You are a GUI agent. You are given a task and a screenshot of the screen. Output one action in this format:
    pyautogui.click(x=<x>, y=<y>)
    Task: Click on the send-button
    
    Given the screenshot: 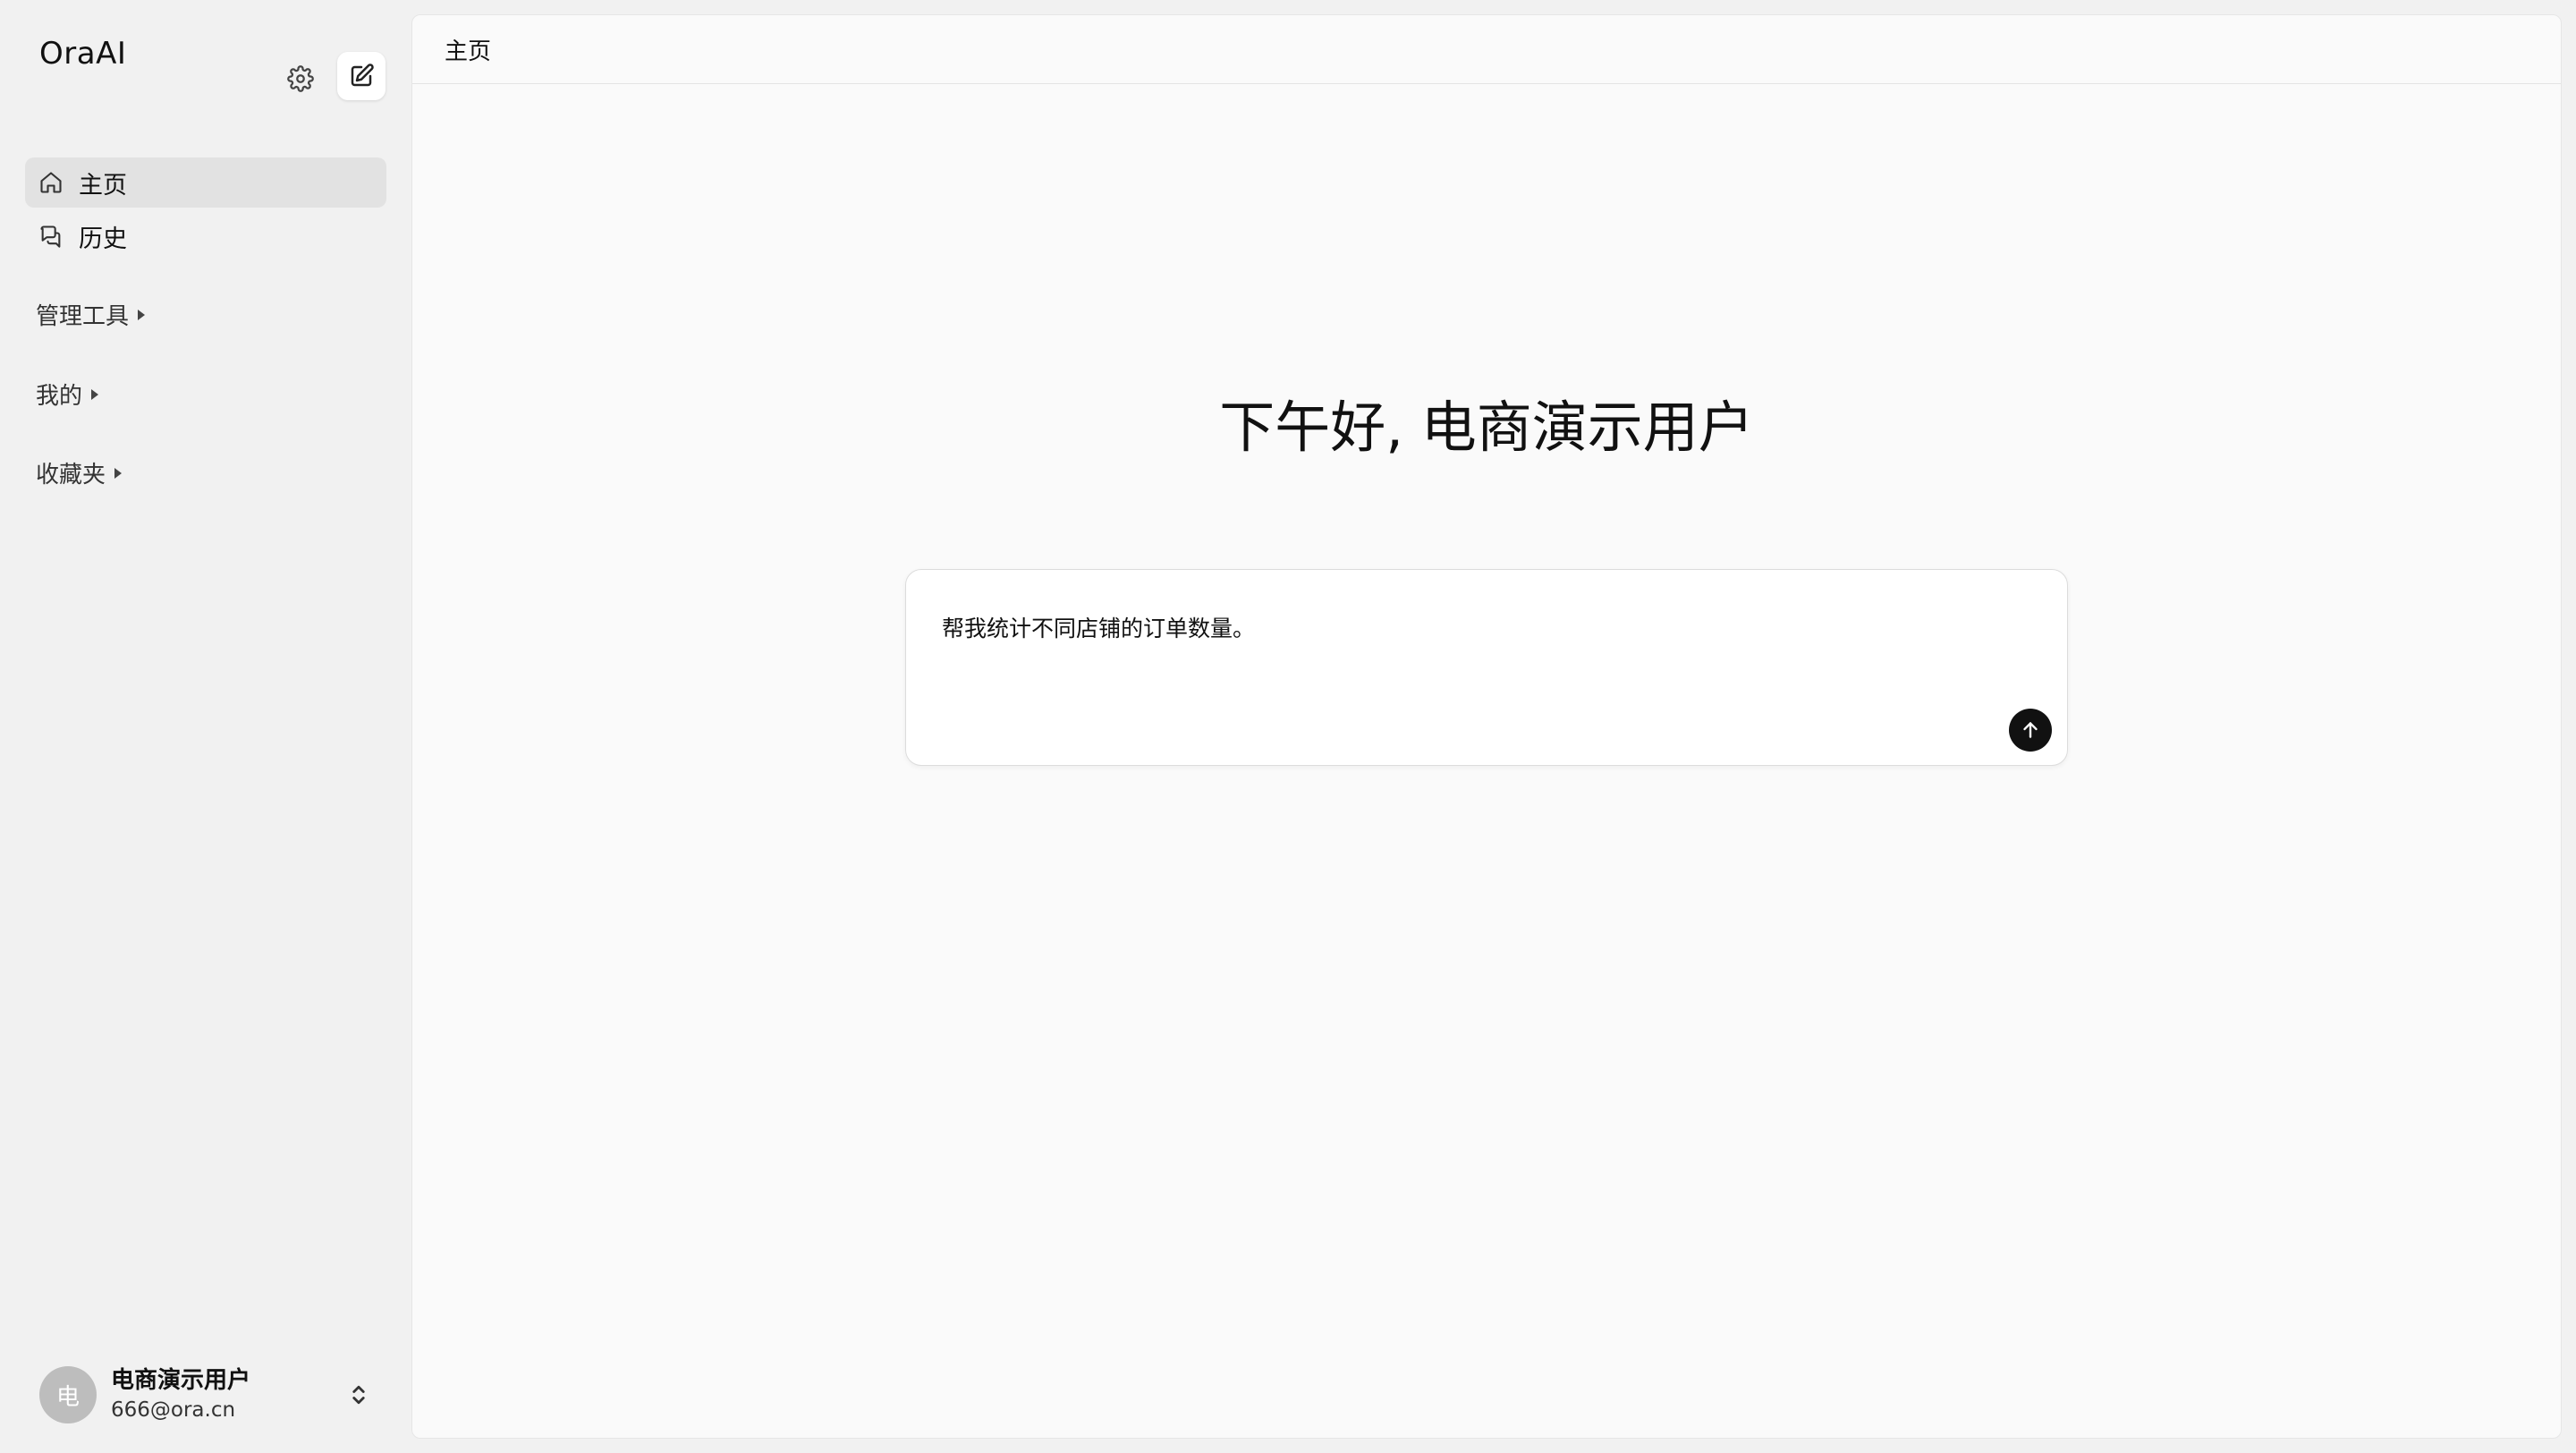 What is the action you would take?
    pyautogui.click(x=2030, y=730)
    